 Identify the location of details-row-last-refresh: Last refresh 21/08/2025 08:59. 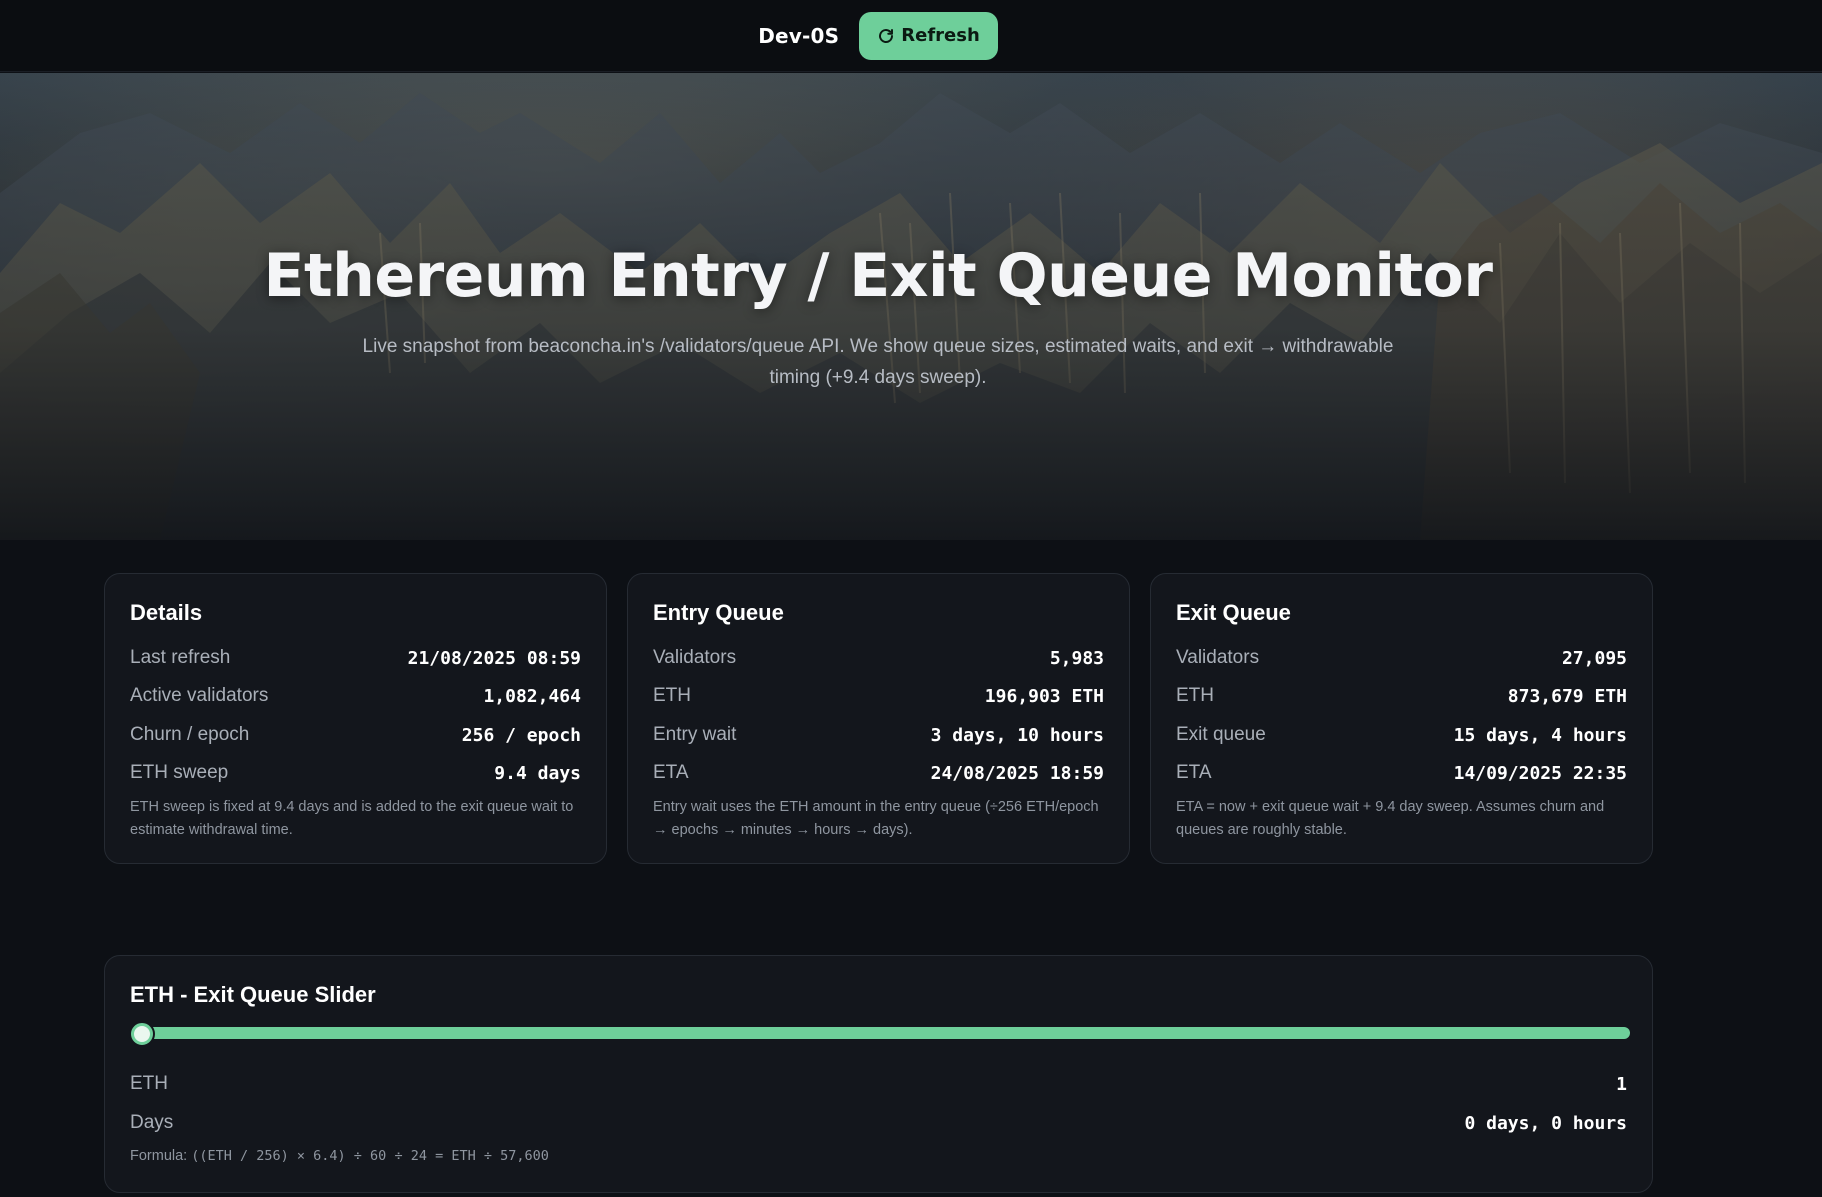
(355, 658).